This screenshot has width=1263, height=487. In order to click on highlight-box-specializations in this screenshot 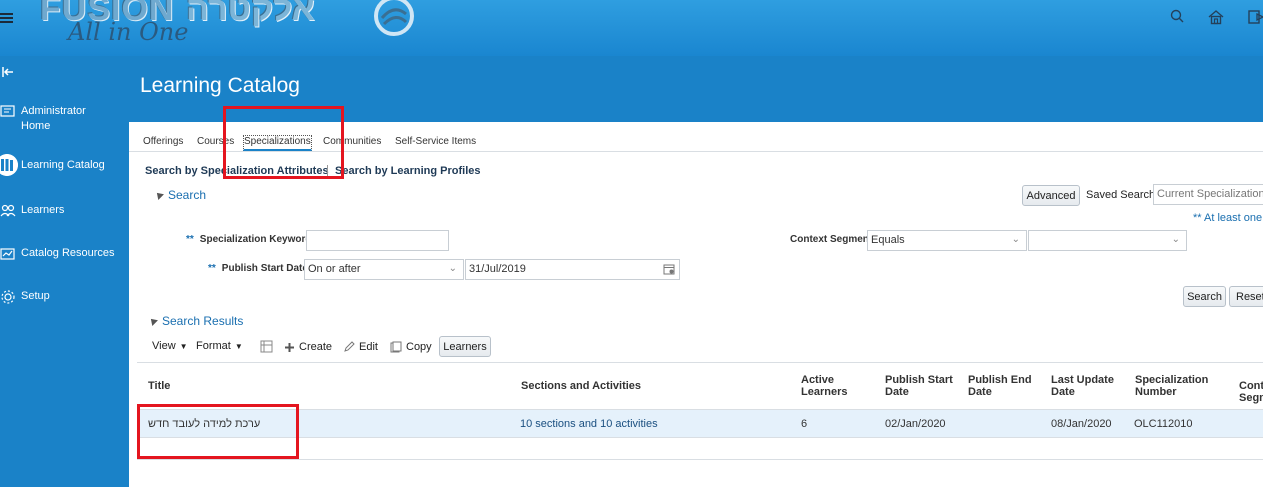, I will do `click(283, 142)`.